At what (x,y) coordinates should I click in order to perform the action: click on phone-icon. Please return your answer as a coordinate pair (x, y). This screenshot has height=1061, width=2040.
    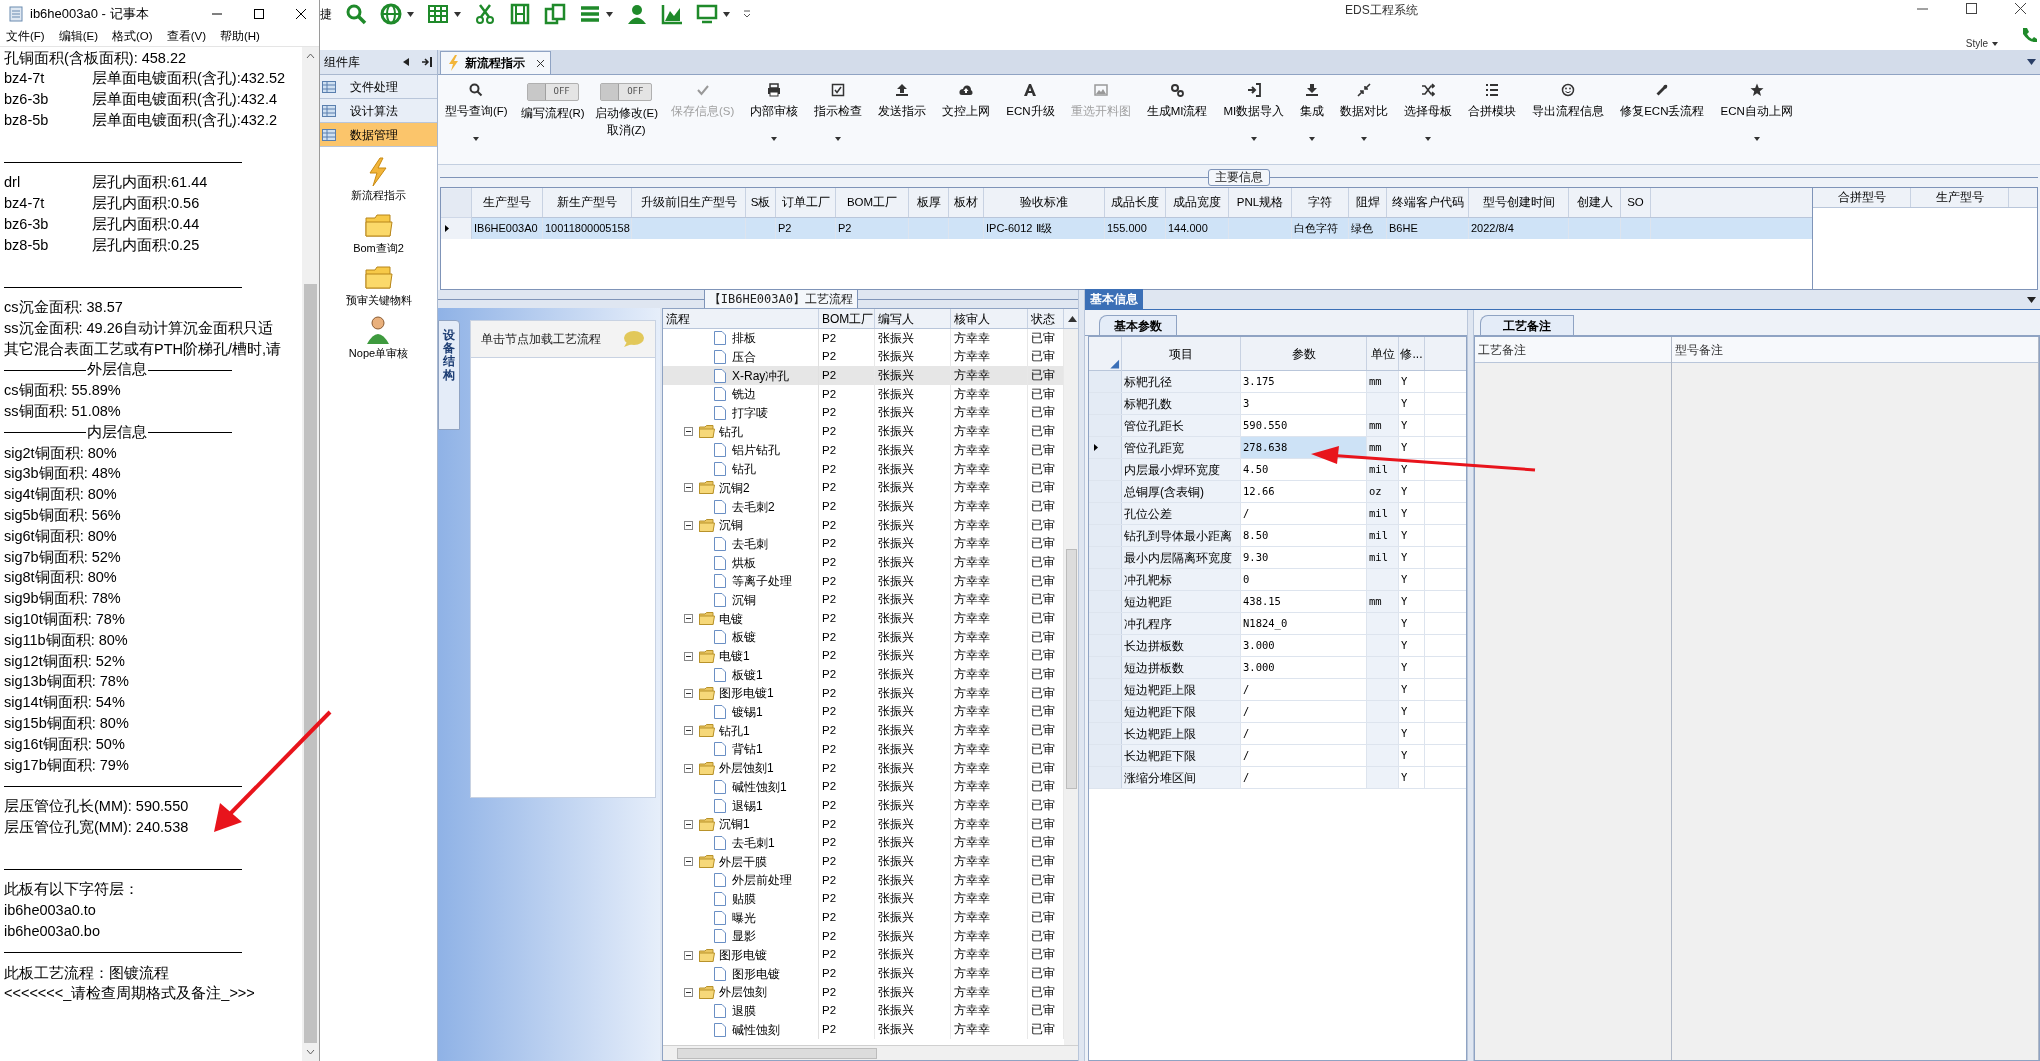
    Looking at the image, I should click on (2029, 35).